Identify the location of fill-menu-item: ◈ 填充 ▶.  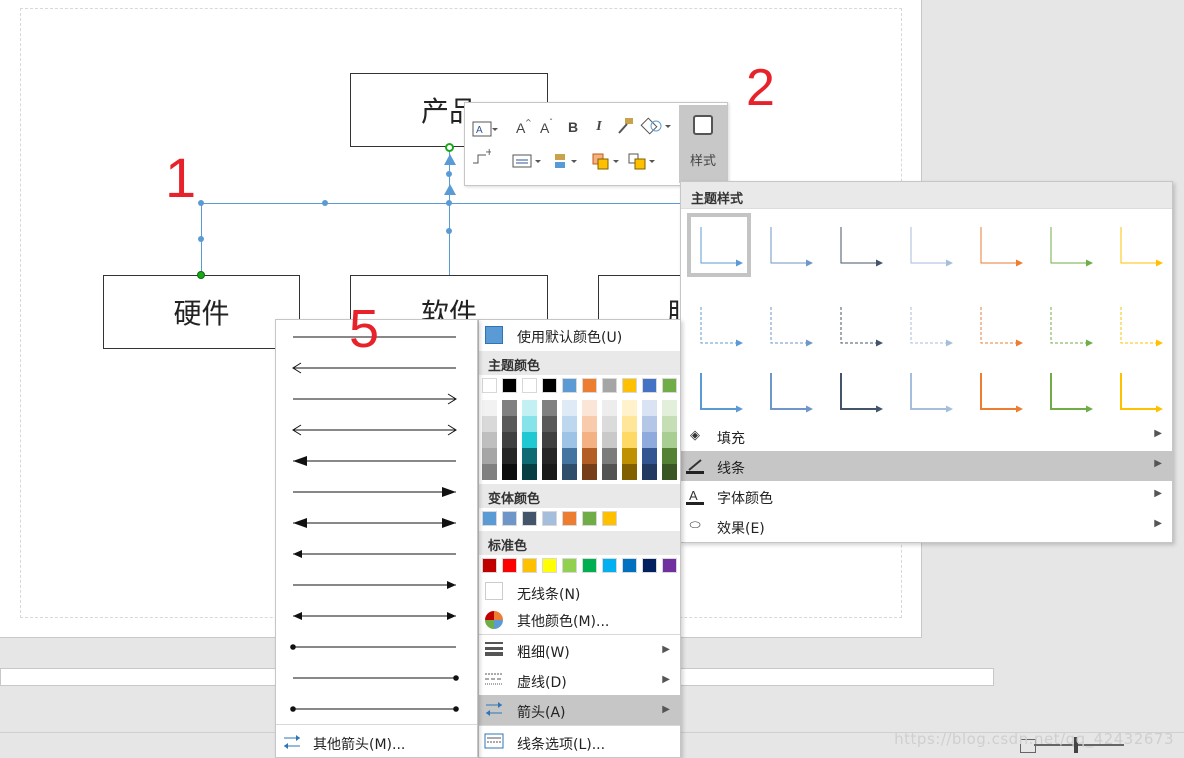
(926, 436).